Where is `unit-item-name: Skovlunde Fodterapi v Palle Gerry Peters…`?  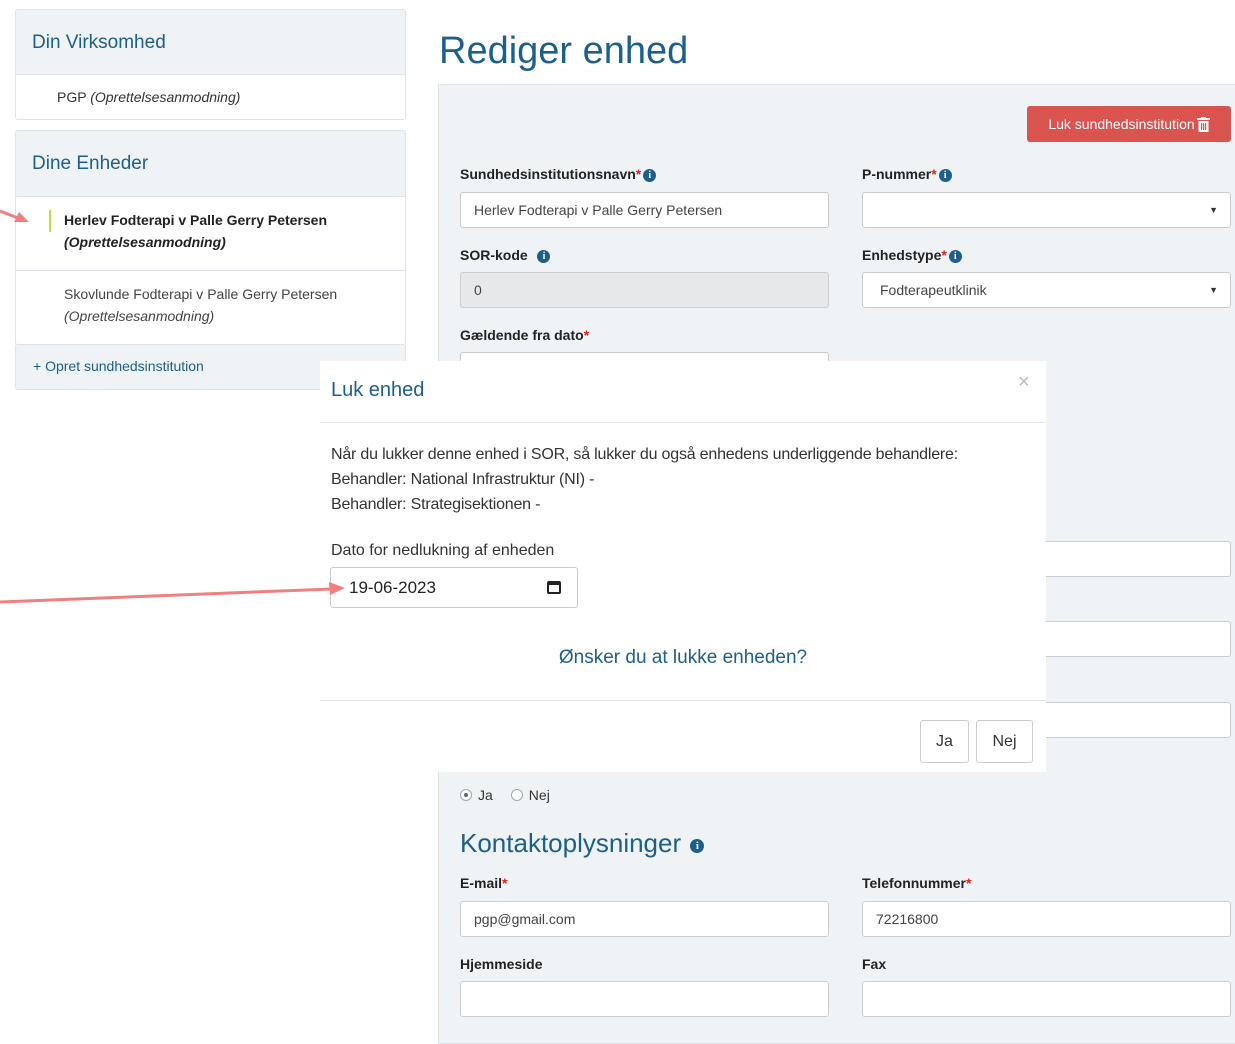 unit-item-name: Skovlunde Fodterapi v Palle Gerry Peters… is located at coordinates (201, 294).